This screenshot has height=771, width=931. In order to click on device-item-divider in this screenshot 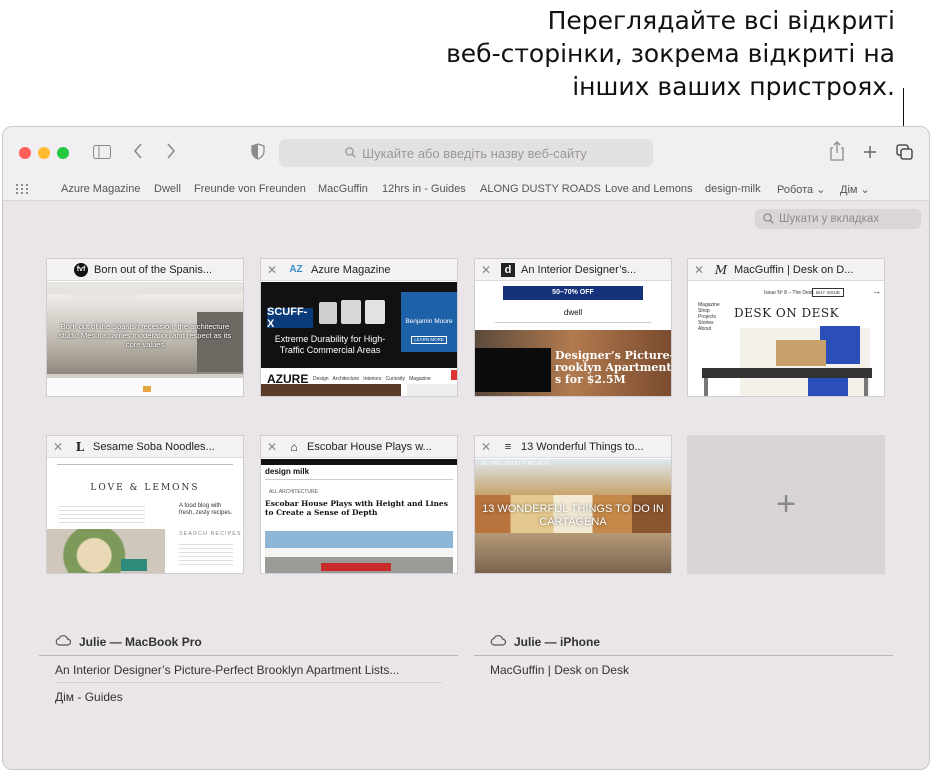, I will do `click(248, 682)`.